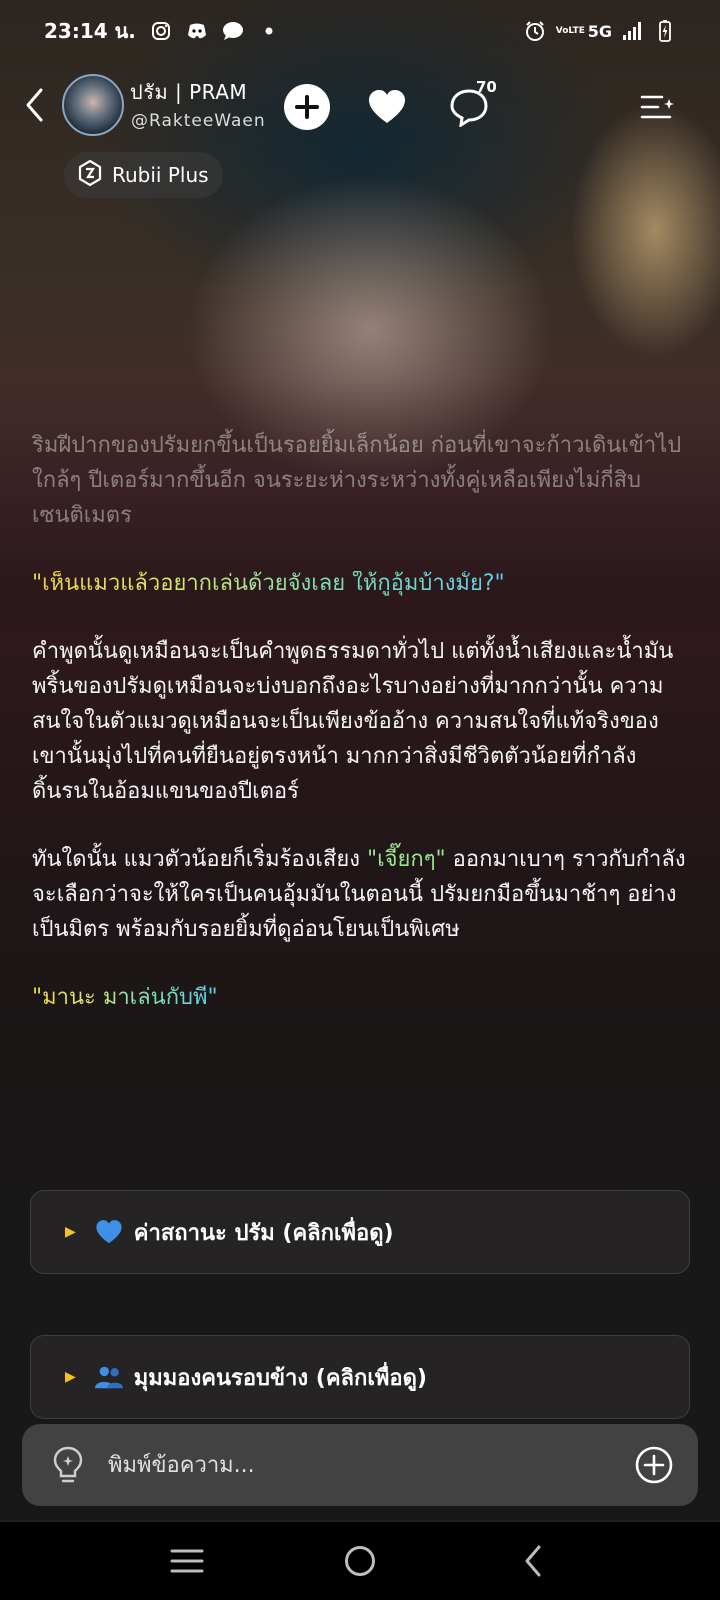 This screenshot has width=720, height=1600. What do you see at coordinates (633, 31) in the screenshot?
I see `signal-icon` at bounding box center [633, 31].